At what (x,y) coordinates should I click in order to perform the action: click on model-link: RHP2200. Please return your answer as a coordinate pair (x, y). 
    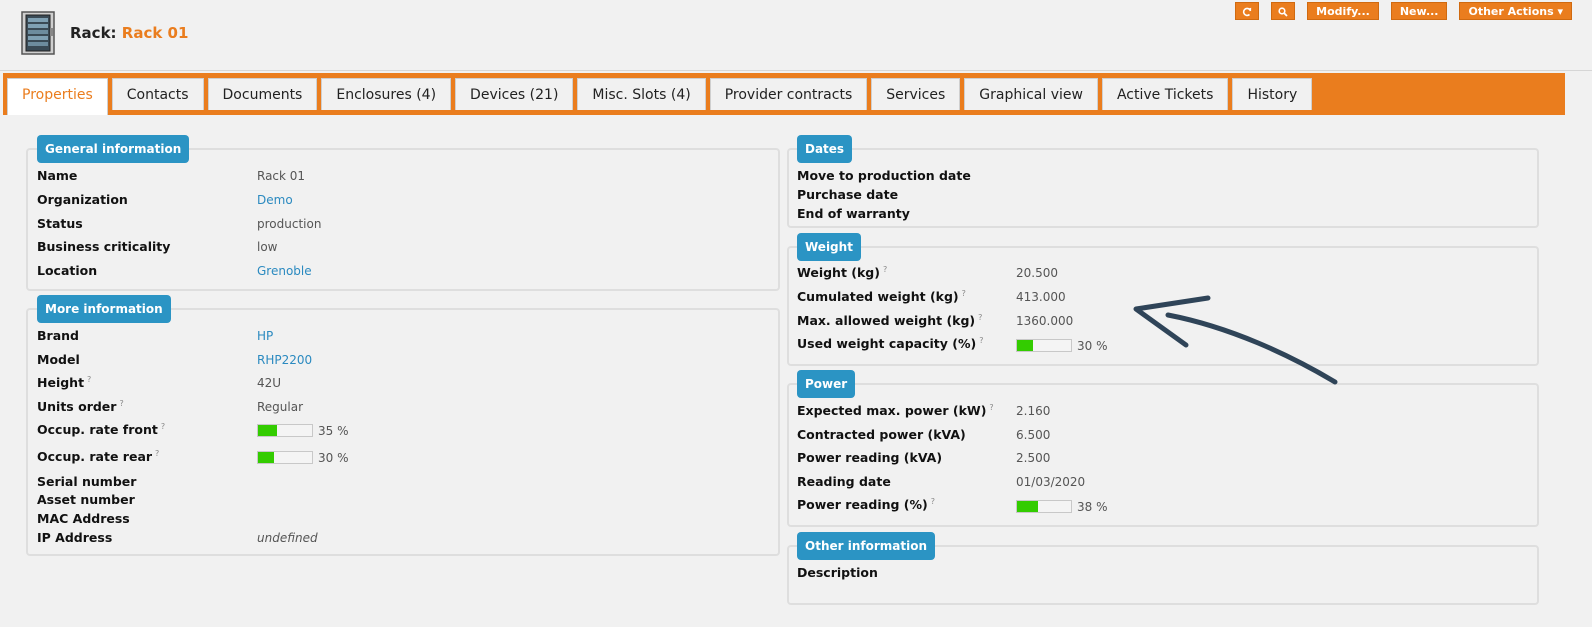
    Looking at the image, I should click on (284, 360).